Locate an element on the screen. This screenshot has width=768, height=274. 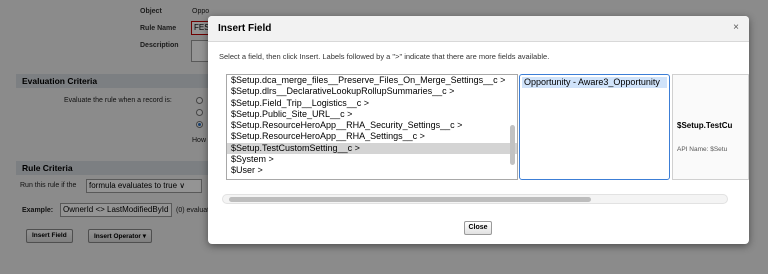
field-list-scrollbar is located at coordinates (513, 127).